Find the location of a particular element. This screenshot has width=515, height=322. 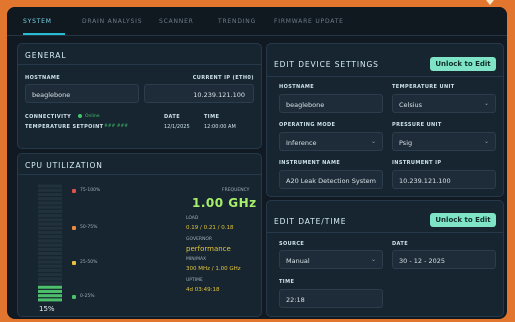

frequency-value: 1.00 GHz is located at coordinates (224, 203).